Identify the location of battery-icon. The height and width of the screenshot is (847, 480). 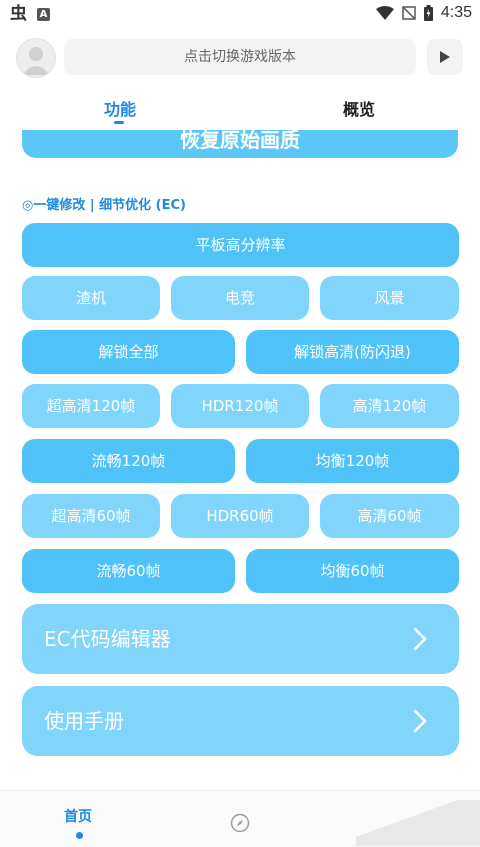
(428, 13).